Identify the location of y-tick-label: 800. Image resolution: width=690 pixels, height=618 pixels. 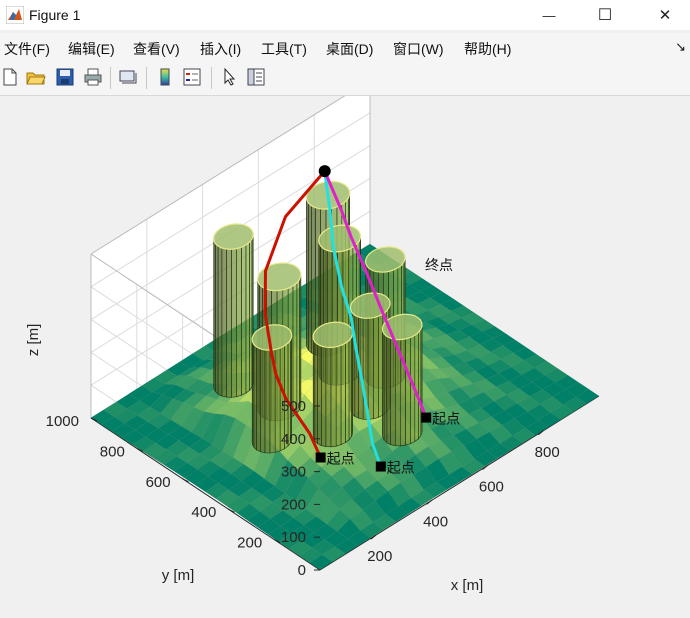
(112, 451).